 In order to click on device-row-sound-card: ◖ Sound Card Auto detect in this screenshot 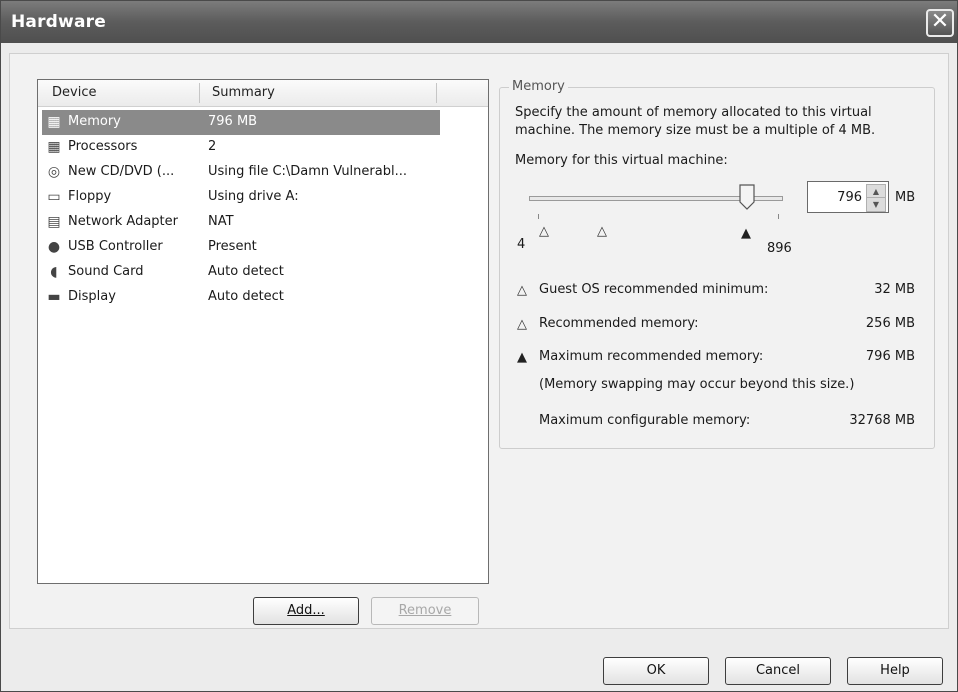, I will do `click(241, 272)`.